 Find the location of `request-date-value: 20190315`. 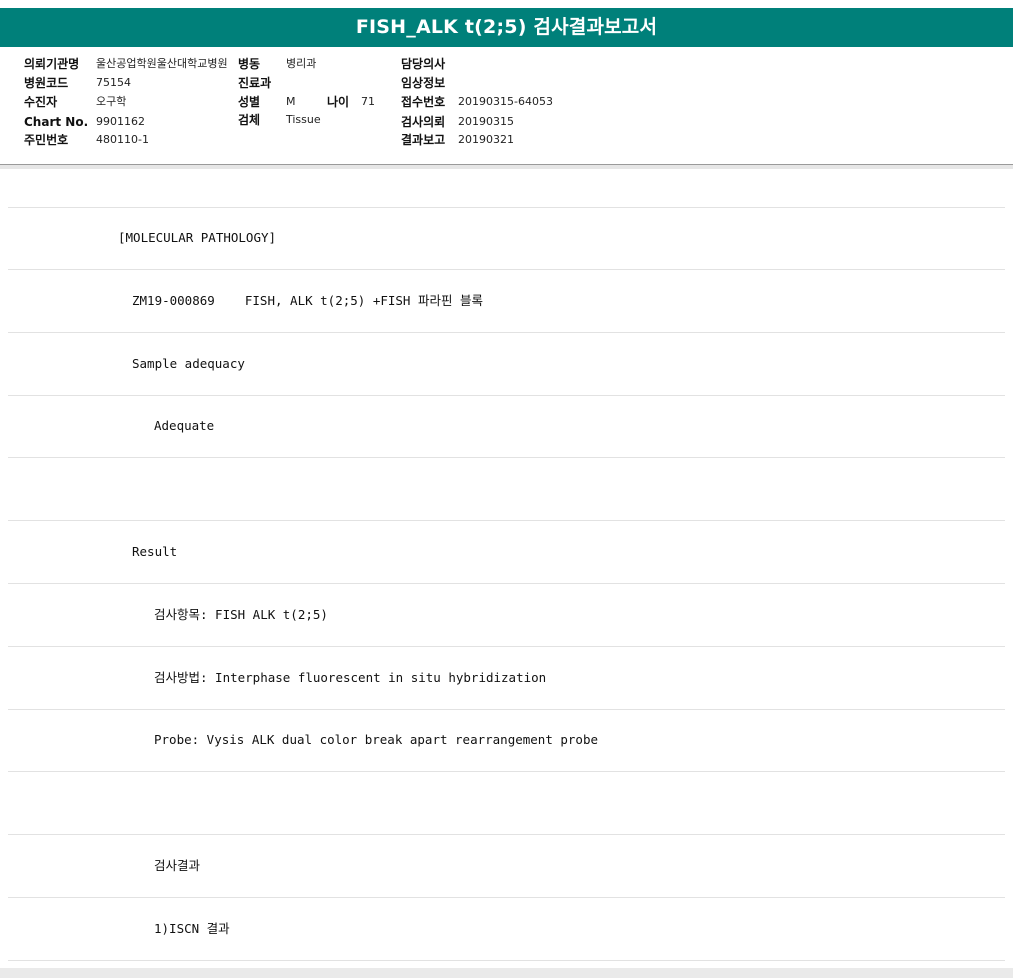

request-date-value: 20190315 is located at coordinates (486, 121).